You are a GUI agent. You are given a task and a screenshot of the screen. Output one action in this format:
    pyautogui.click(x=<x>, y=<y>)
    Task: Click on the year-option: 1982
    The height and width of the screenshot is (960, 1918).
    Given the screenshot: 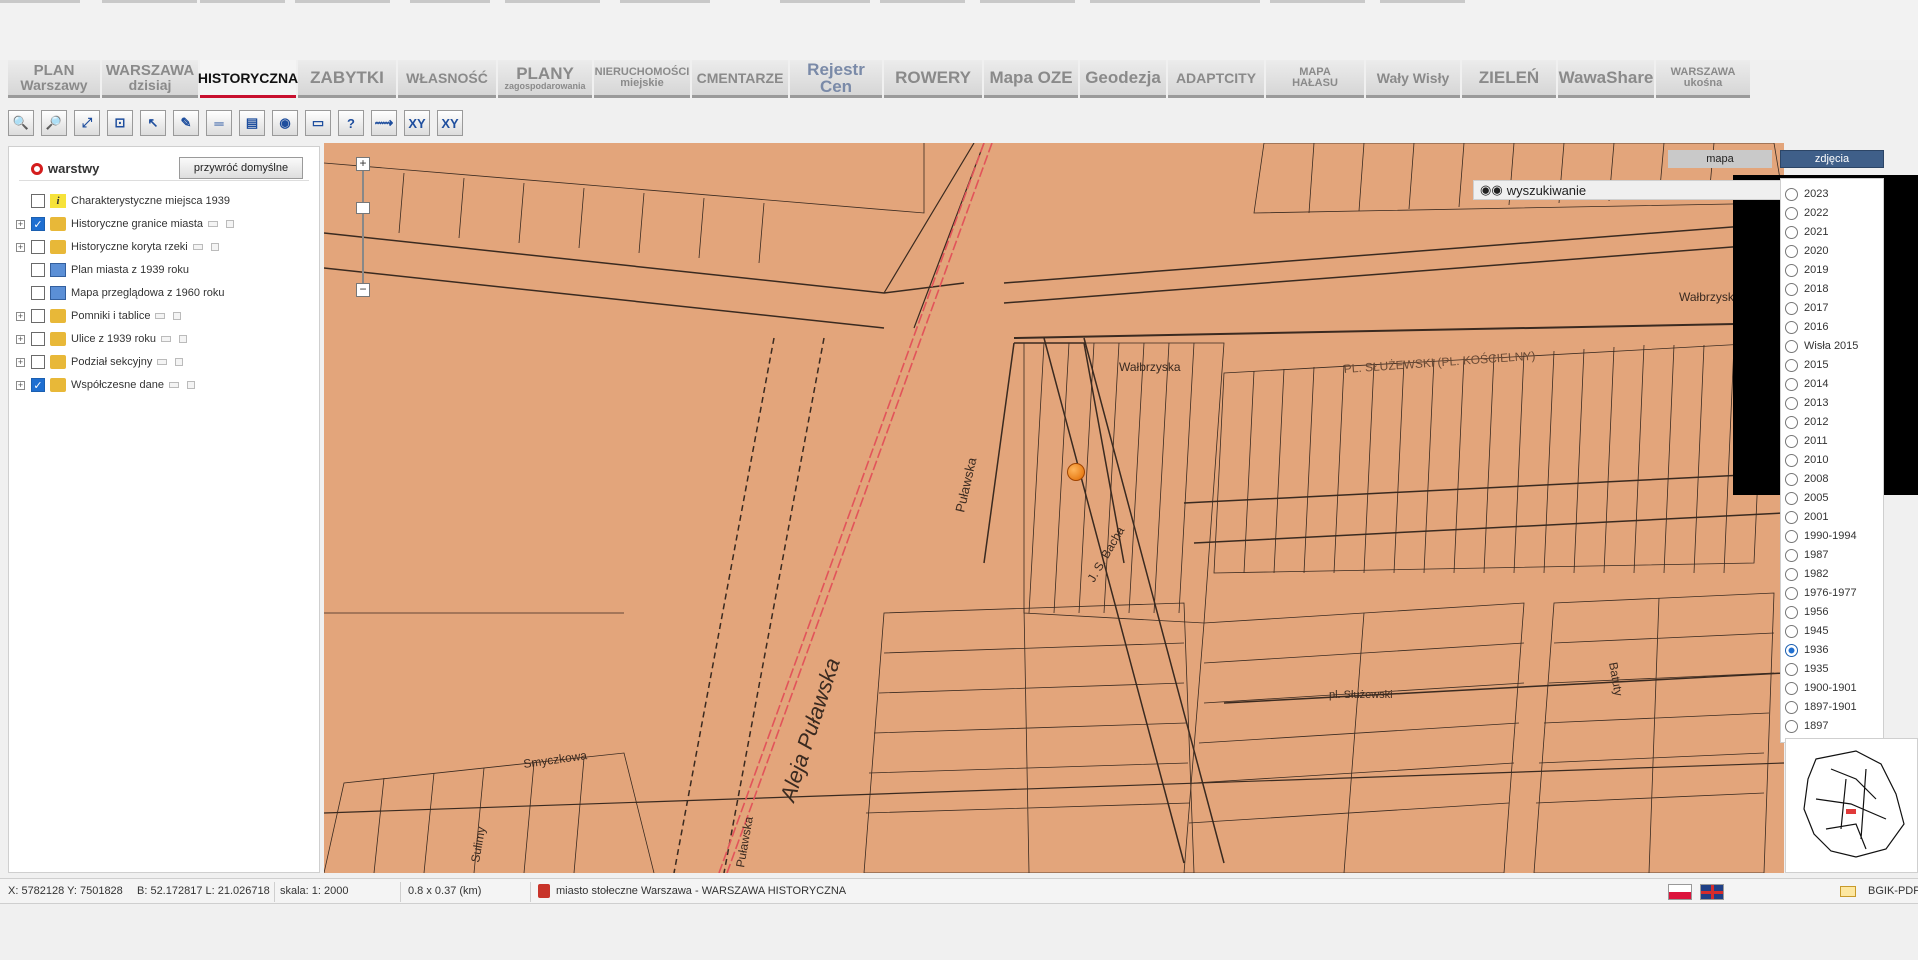 What is the action you would take?
    pyautogui.click(x=1806, y=574)
    